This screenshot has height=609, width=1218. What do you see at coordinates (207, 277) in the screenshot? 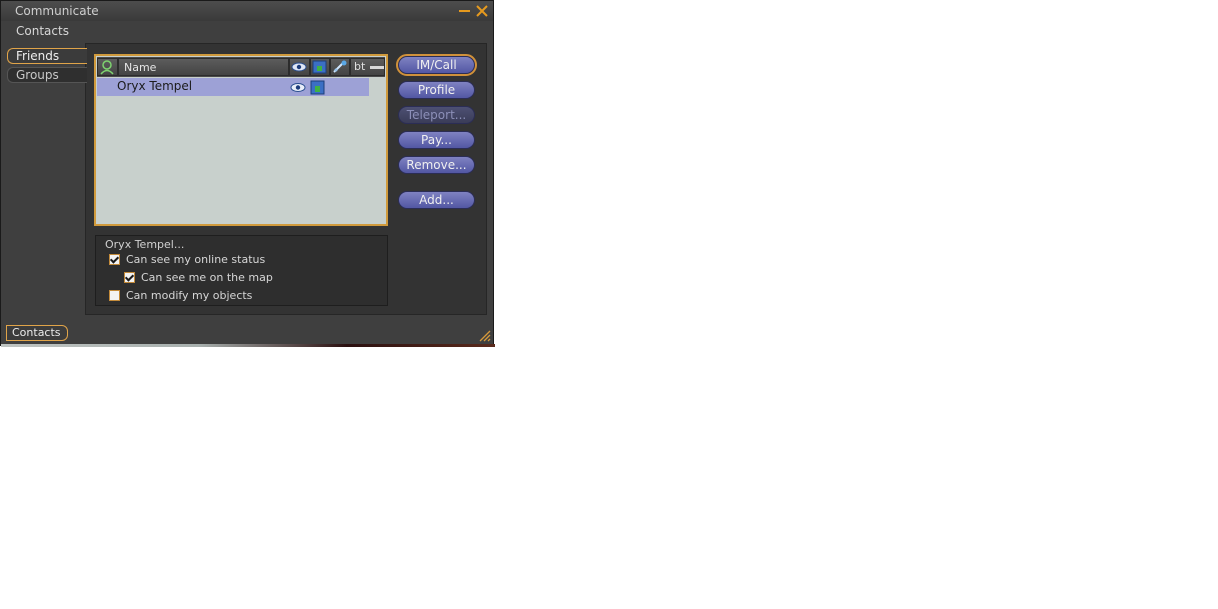
I see `see-on-map-label: Can see me on the map` at bounding box center [207, 277].